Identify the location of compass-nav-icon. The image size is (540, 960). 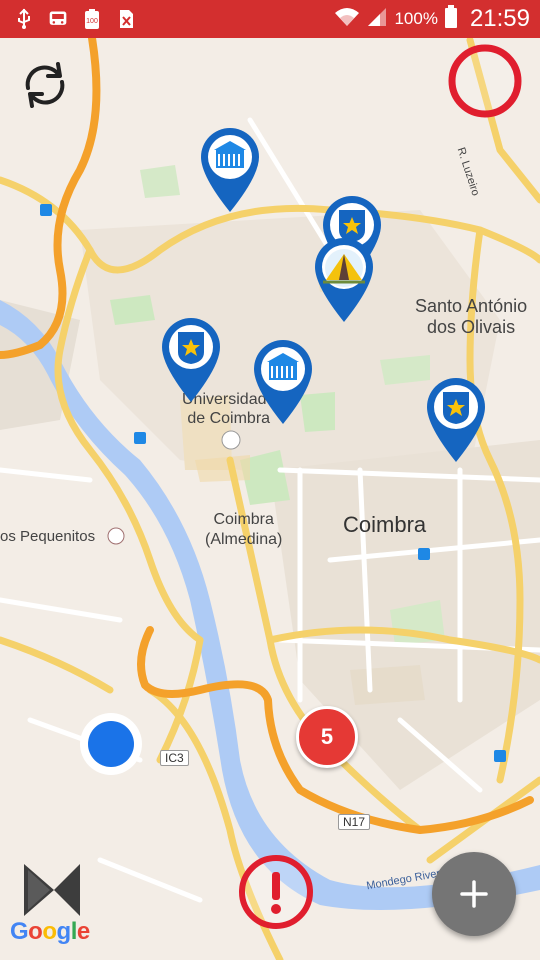
(52, 890).